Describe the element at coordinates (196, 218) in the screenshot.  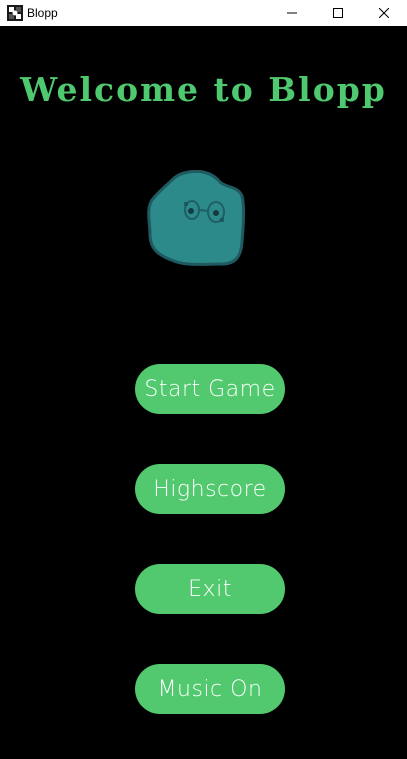
I see `blob-mascot-icon` at that location.